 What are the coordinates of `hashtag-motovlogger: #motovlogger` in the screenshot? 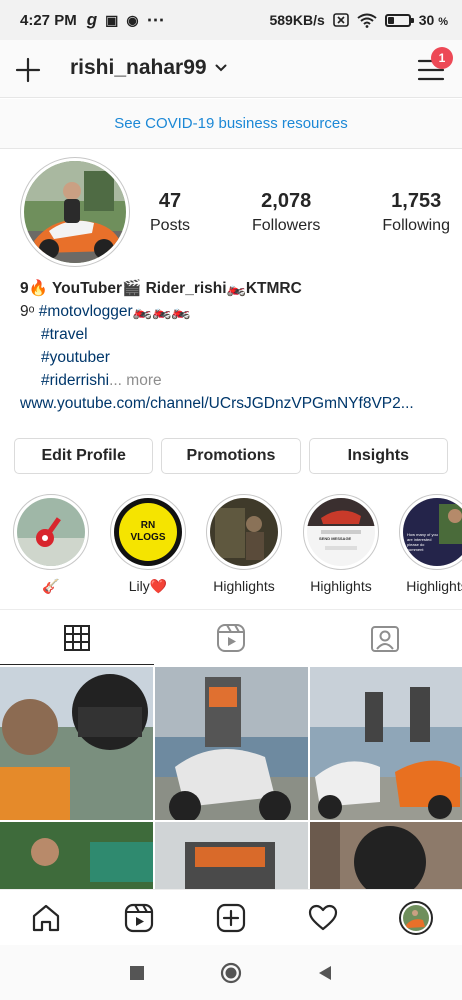 It's located at (86, 311).